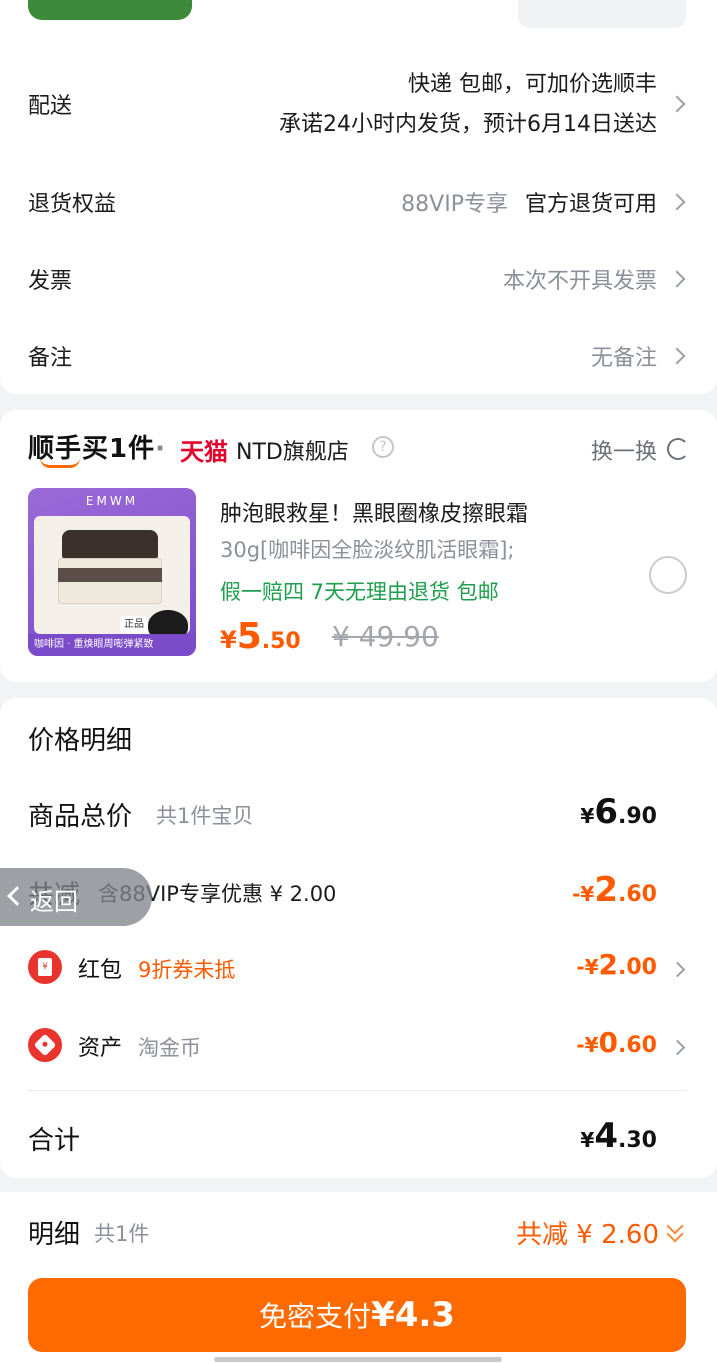 This screenshot has height=1364, width=717. I want to click on red-packet-sub: 9折券未抵, so click(187, 970).